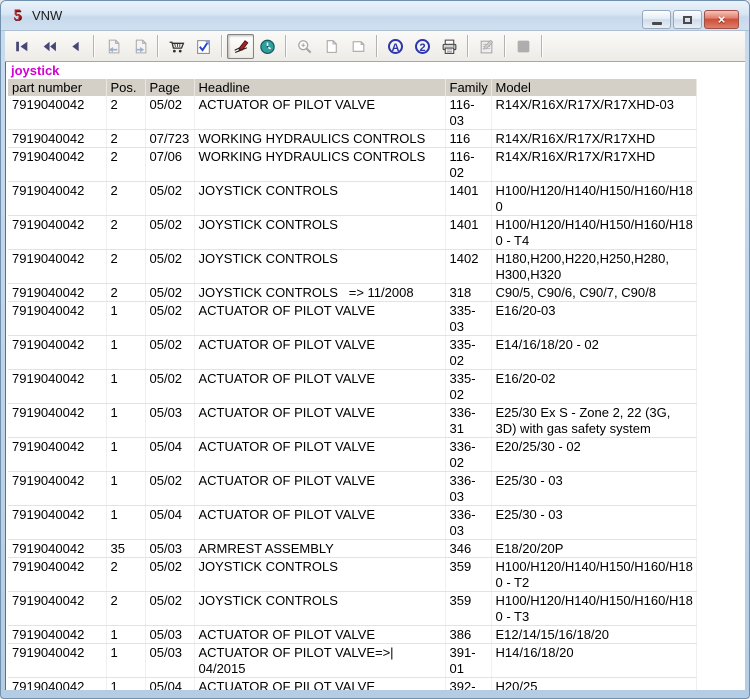 The width and height of the screenshot is (750, 699). Describe the element at coordinates (170, 164) in the screenshot. I see `cell-page: 07/06` at that location.